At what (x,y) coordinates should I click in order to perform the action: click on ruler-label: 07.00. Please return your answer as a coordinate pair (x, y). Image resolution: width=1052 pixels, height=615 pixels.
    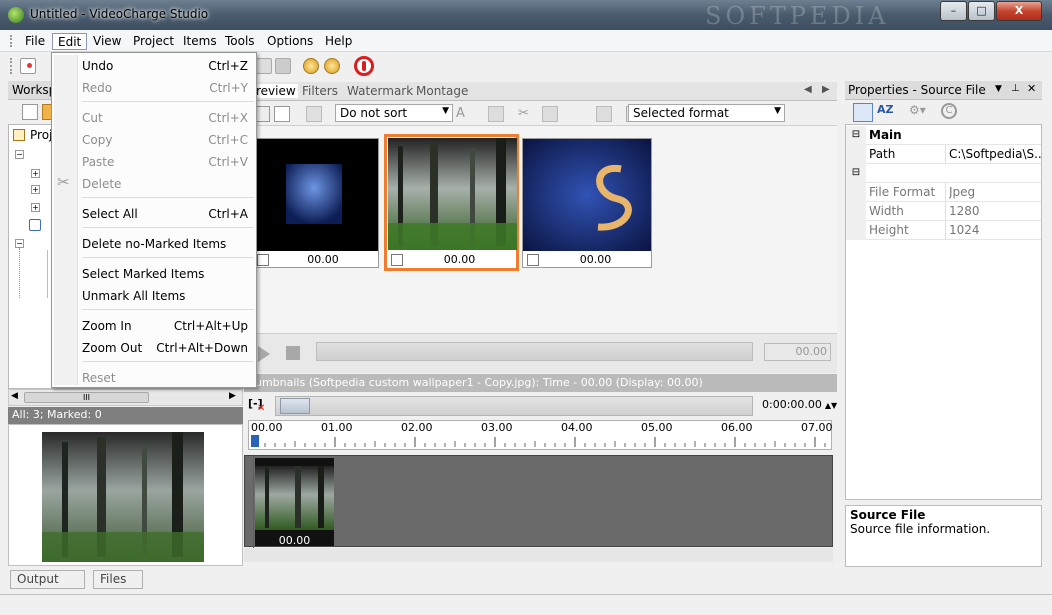
    Looking at the image, I should click on (817, 427).